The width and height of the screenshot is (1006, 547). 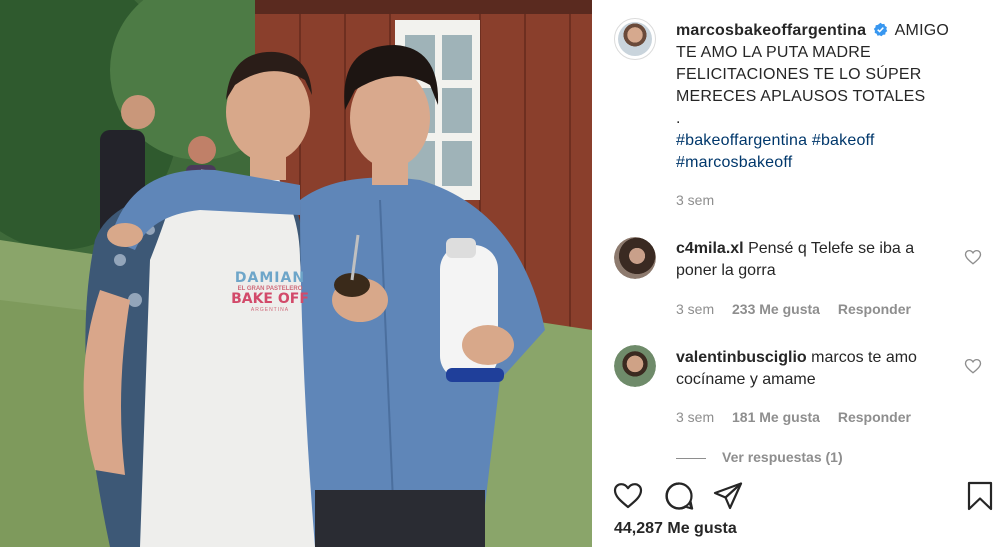 I want to click on hashtags-line-1: #bakeoffargentina #bakeoff, so click(x=826, y=141).